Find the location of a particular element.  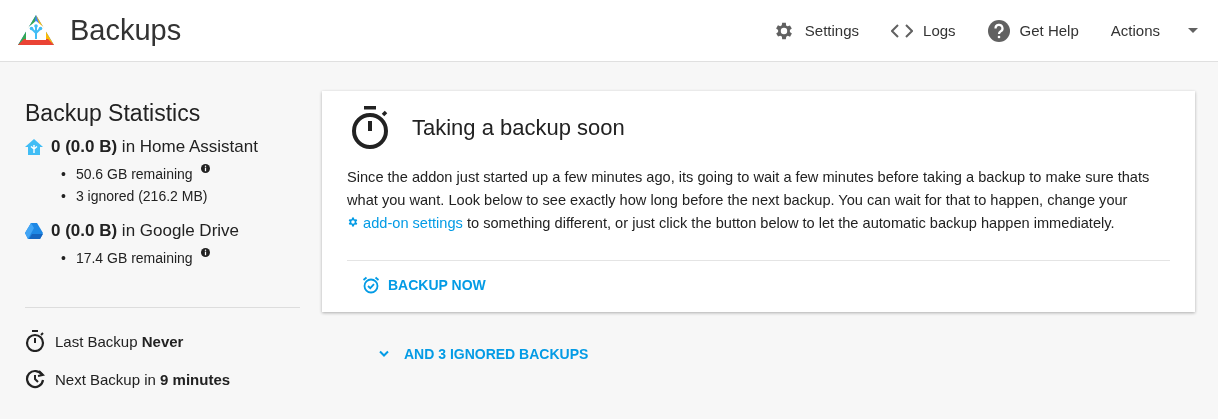

settings-icon is located at coordinates (353, 222).